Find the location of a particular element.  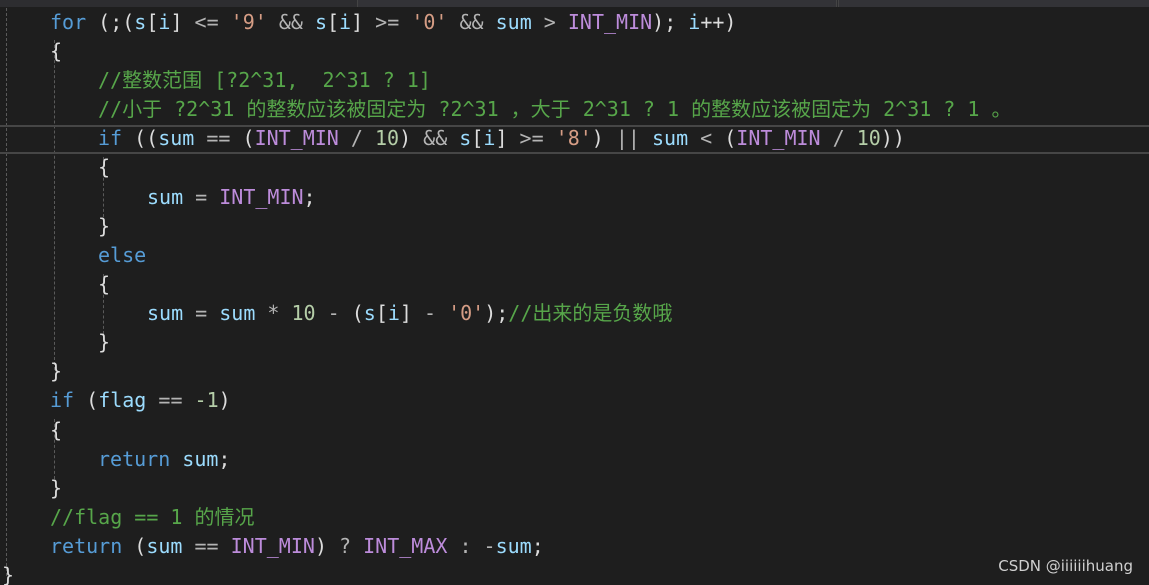

editor-navigation-bar is located at coordinates (574, 3).